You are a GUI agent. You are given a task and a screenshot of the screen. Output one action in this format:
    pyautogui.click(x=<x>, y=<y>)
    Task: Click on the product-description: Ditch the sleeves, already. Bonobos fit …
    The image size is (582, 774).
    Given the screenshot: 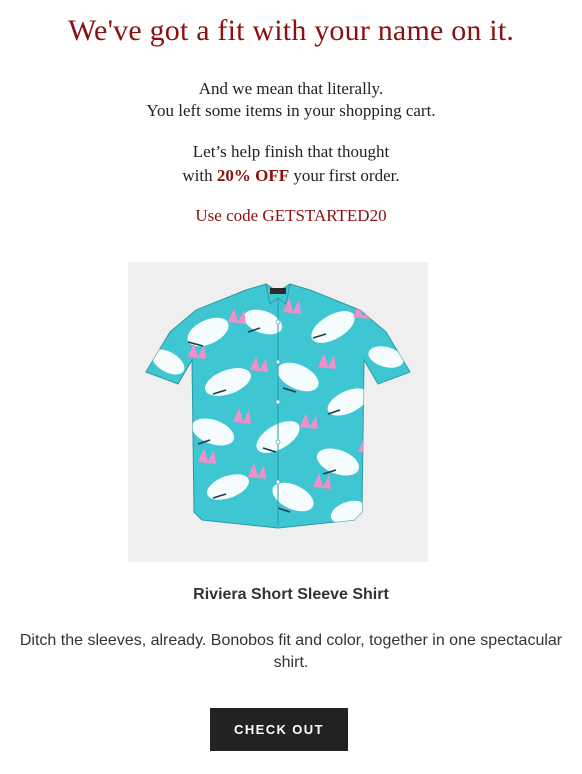 What is the action you would take?
    pyautogui.click(x=291, y=651)
    